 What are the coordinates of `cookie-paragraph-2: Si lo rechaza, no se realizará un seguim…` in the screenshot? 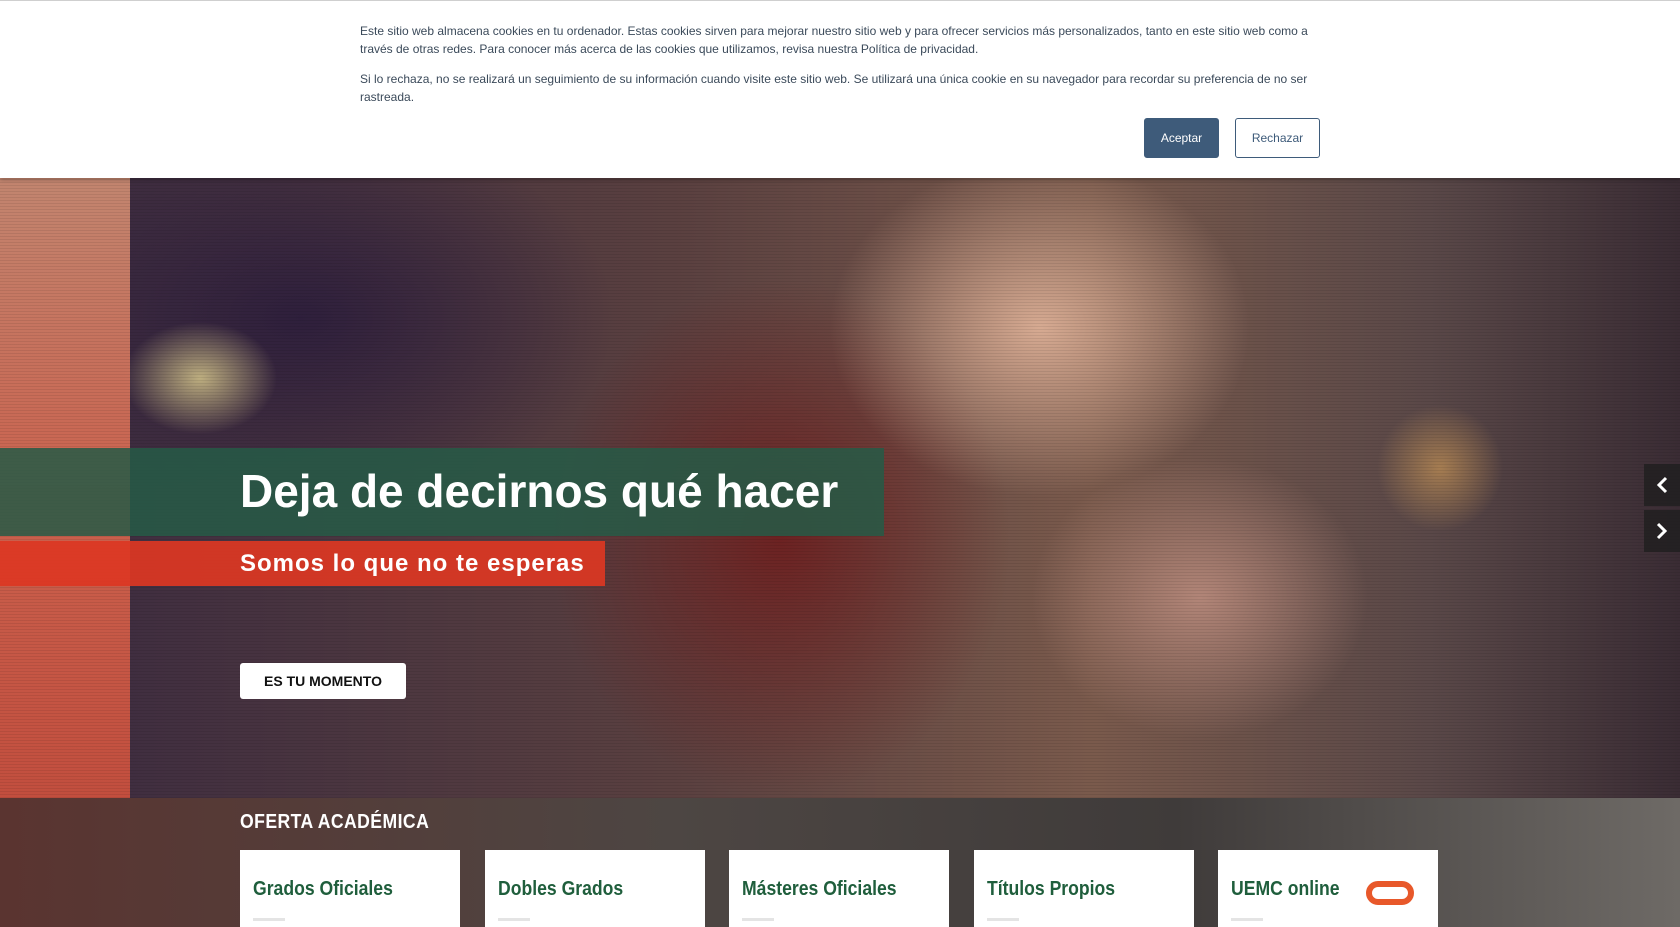 It's located at (834, 88).